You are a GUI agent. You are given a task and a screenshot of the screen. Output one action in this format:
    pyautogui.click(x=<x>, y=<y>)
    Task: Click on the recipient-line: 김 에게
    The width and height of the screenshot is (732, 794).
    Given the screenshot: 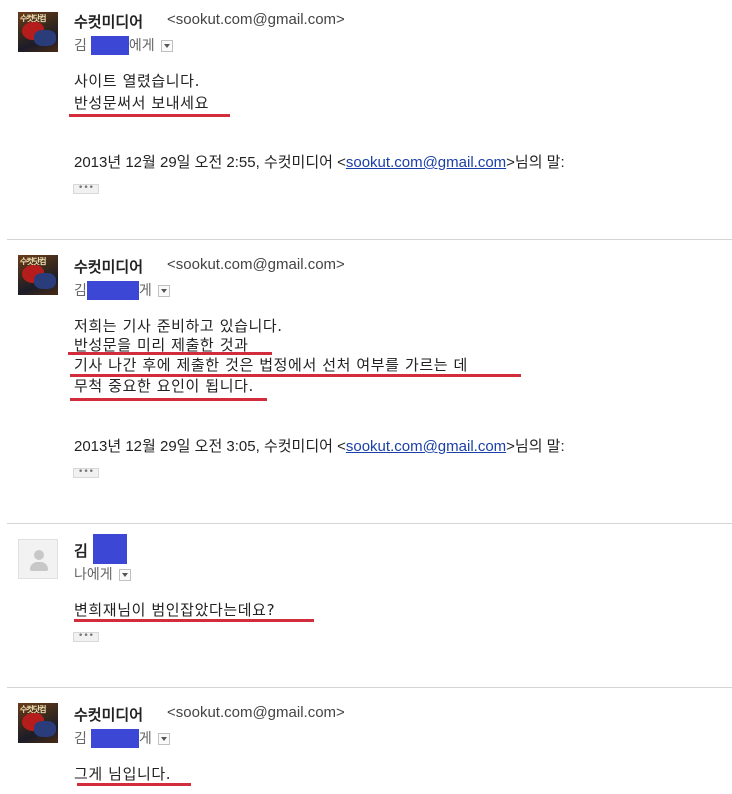 What is the action you would take?
    pyautogui.click(x=123, y=46)
    